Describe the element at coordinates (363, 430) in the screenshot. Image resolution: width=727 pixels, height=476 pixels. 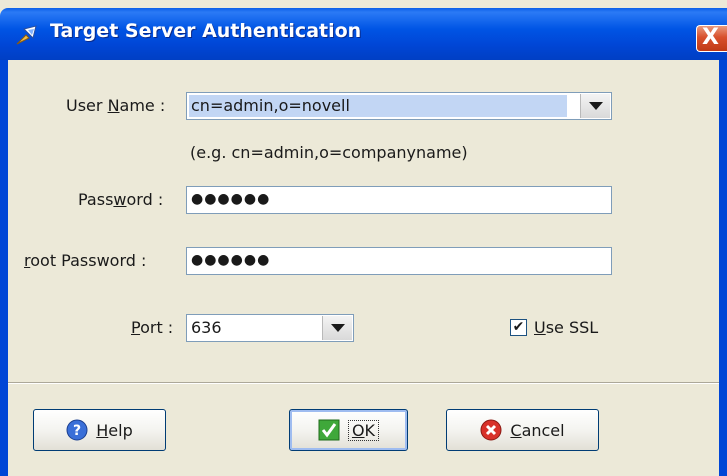
I see `ok-label: OK` at that location.